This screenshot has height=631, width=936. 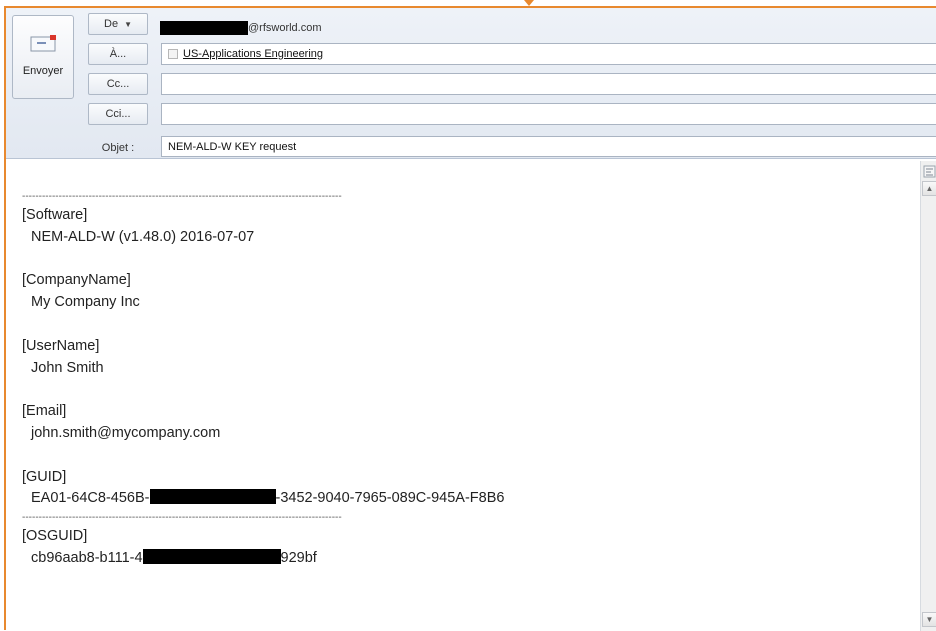 What do you see at coordinates (253, 54) in the screenshot?
I see `to-recipient: US-Applications Engineering` at bounding box center [253, 54].